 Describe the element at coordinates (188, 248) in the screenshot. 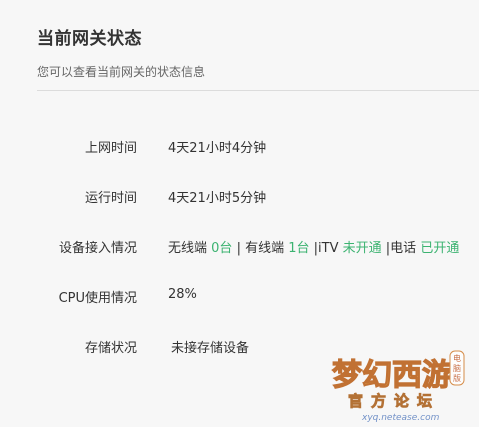

I see `wireless-label: 无线端` at that location.